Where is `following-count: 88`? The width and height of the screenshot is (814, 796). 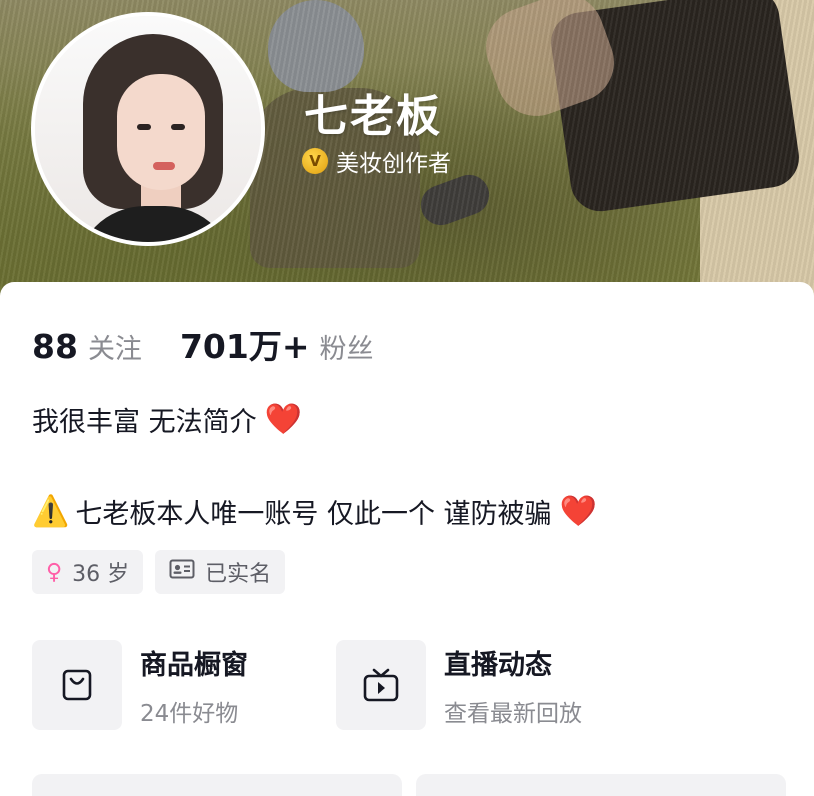 following-count: 88 is located at coordinates (55, 346).